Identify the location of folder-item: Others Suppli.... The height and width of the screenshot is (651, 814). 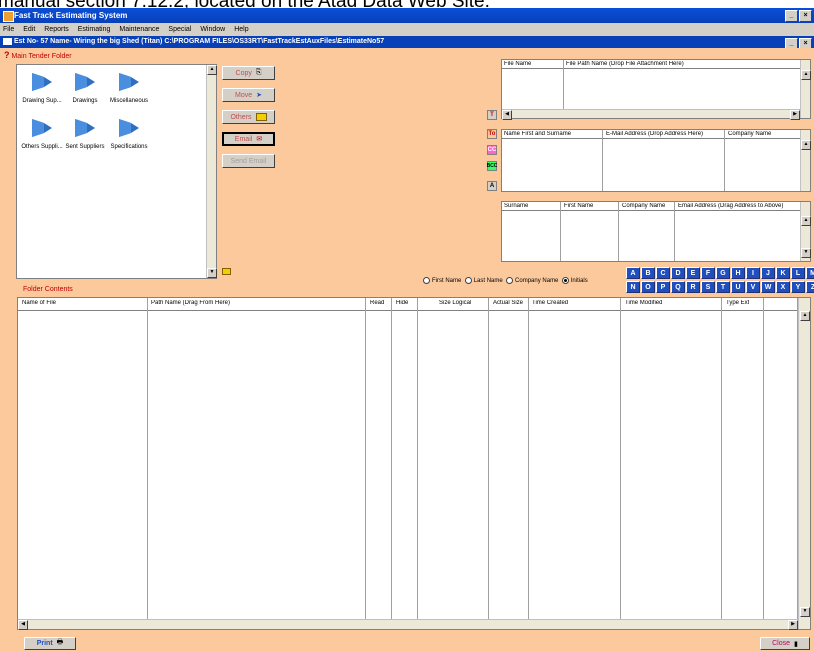
(42, 133).